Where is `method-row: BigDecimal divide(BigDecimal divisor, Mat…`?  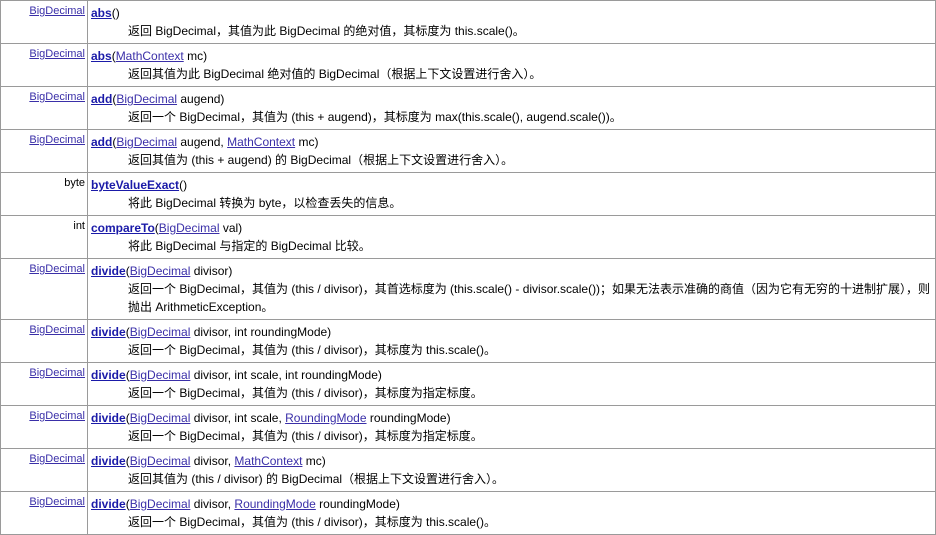 method-row: BigDecimal divide(BigDecimal divisor, Mat… is located at coordinates (468, 470).